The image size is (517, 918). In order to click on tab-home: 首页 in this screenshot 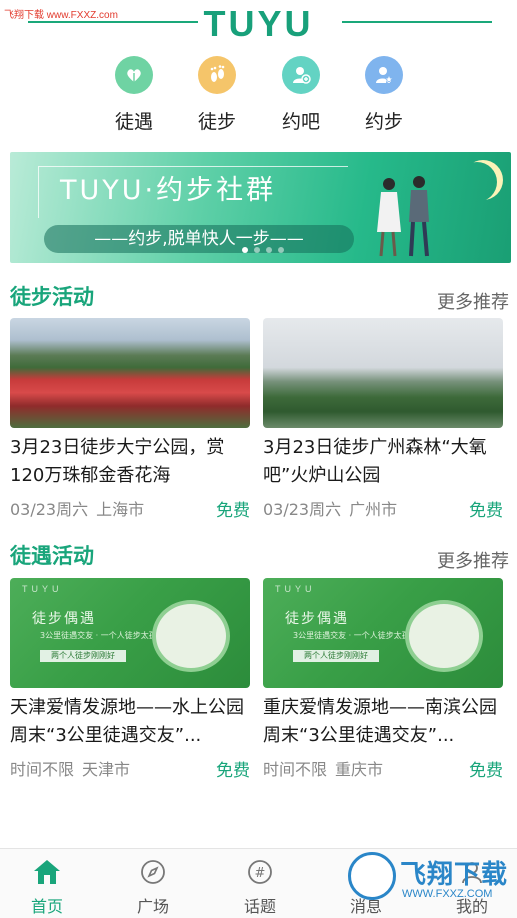, I will do `click(47, 887)`.